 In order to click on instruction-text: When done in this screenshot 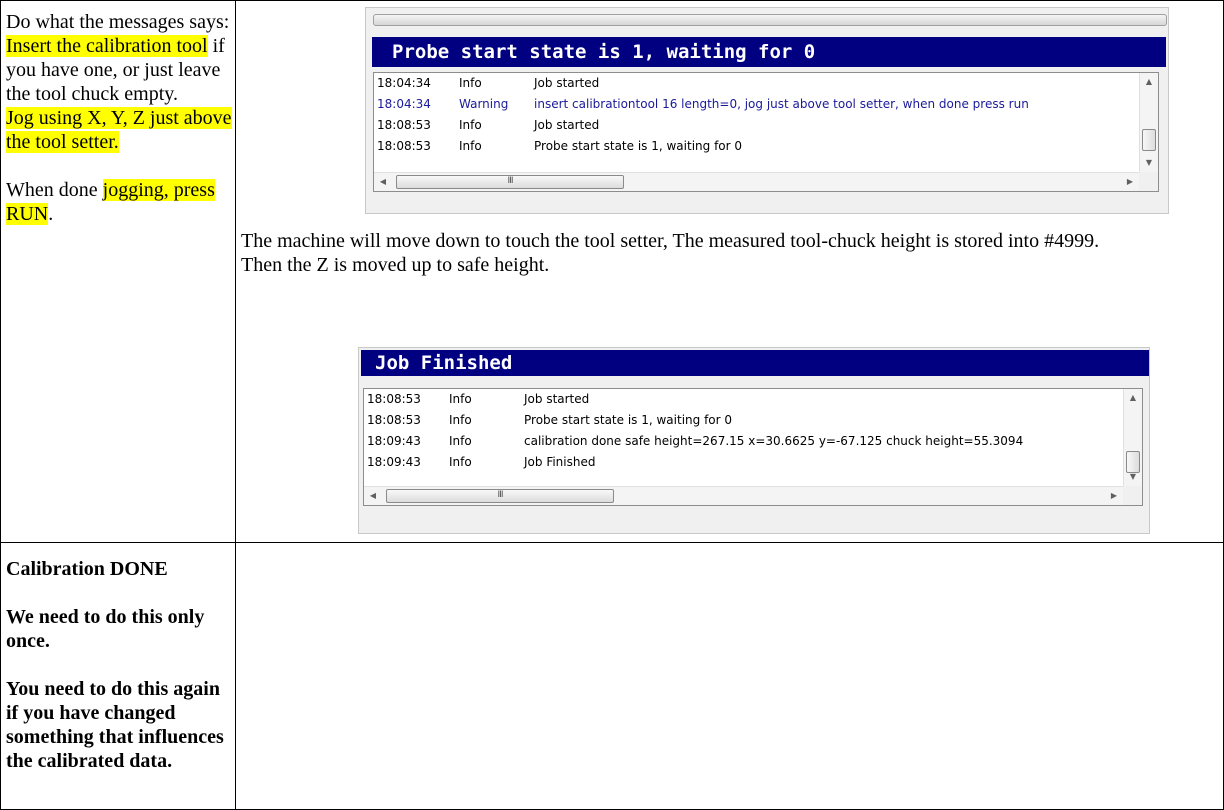, I will do `click(54, 190)`.